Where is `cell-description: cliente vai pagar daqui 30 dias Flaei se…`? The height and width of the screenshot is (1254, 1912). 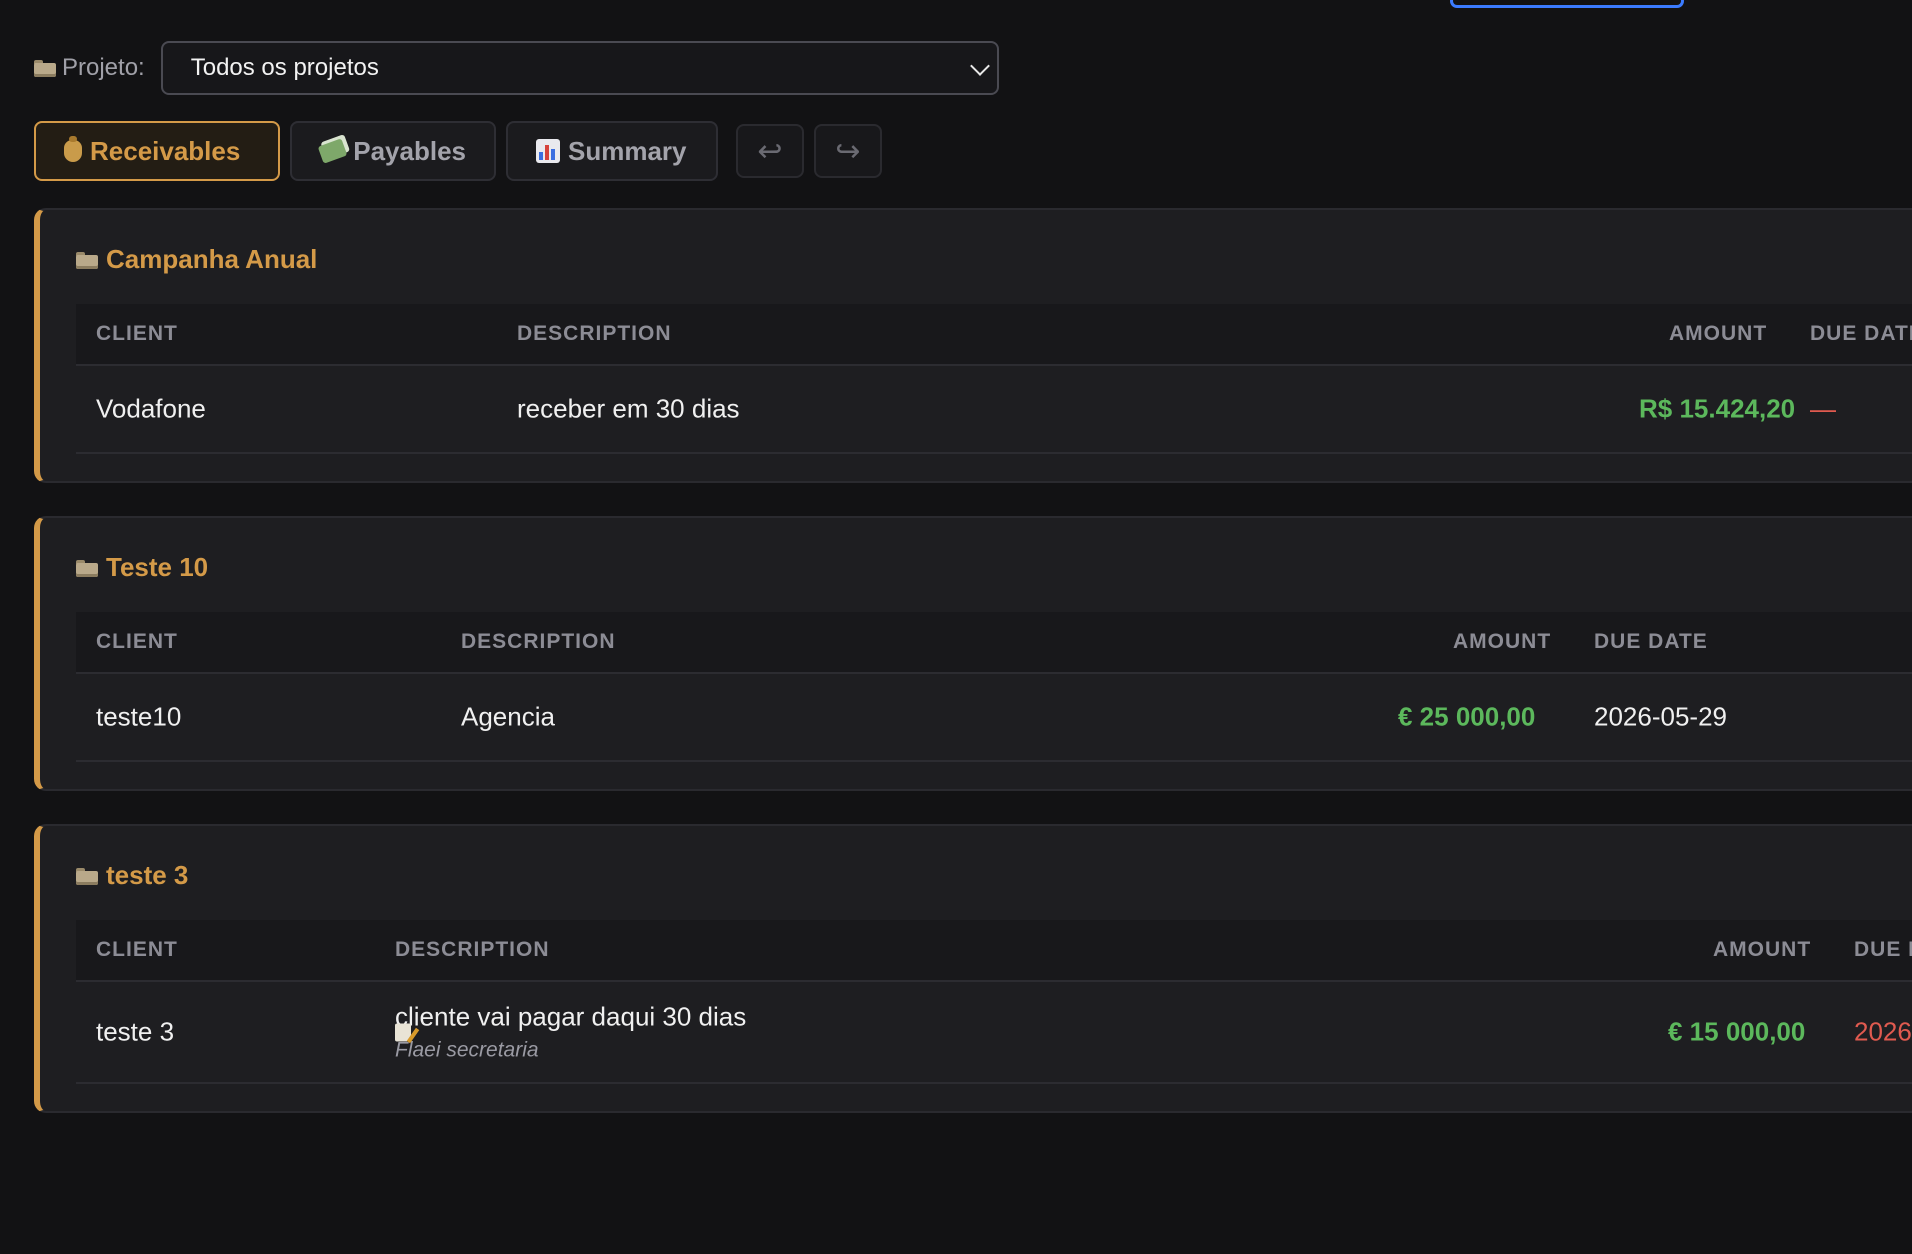 cell-description: cliente vai pagar daqui 30 dias Flaei se… is located at coordinates (570, 1032).